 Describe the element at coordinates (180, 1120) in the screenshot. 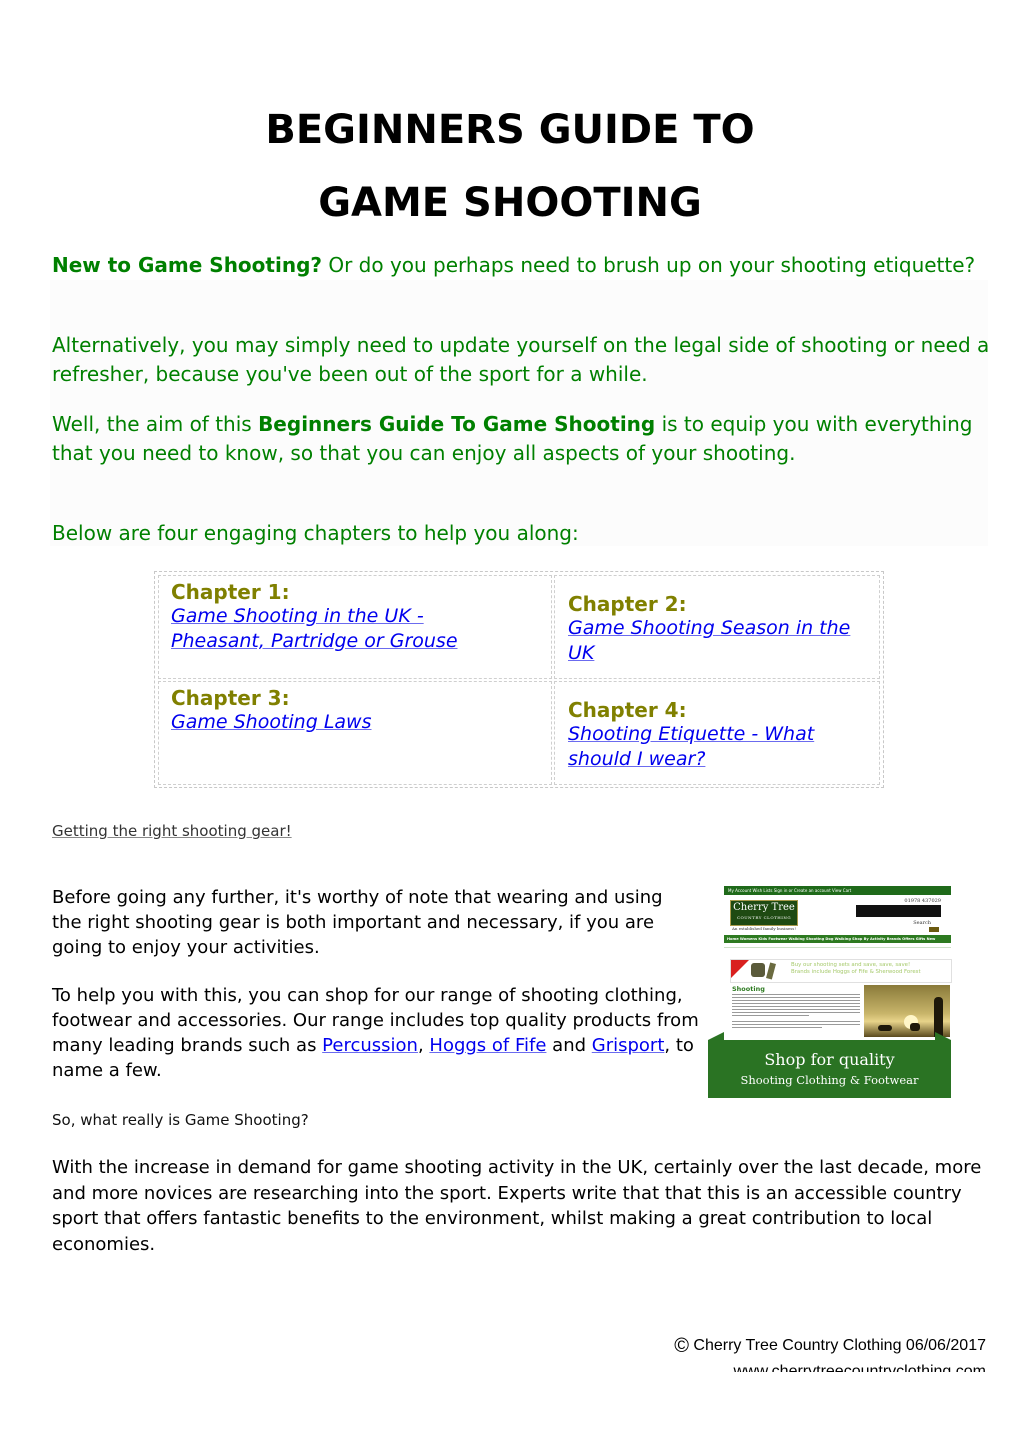

I see `what-is-heading: So, what really is Game Shooting?` at that location.